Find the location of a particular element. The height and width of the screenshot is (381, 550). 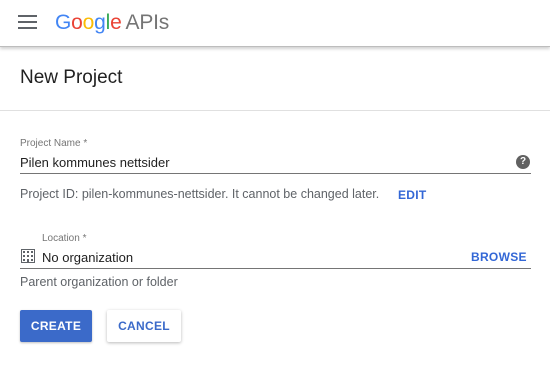

top-app-bar: Google APIs is located at coordinates (275, 23).